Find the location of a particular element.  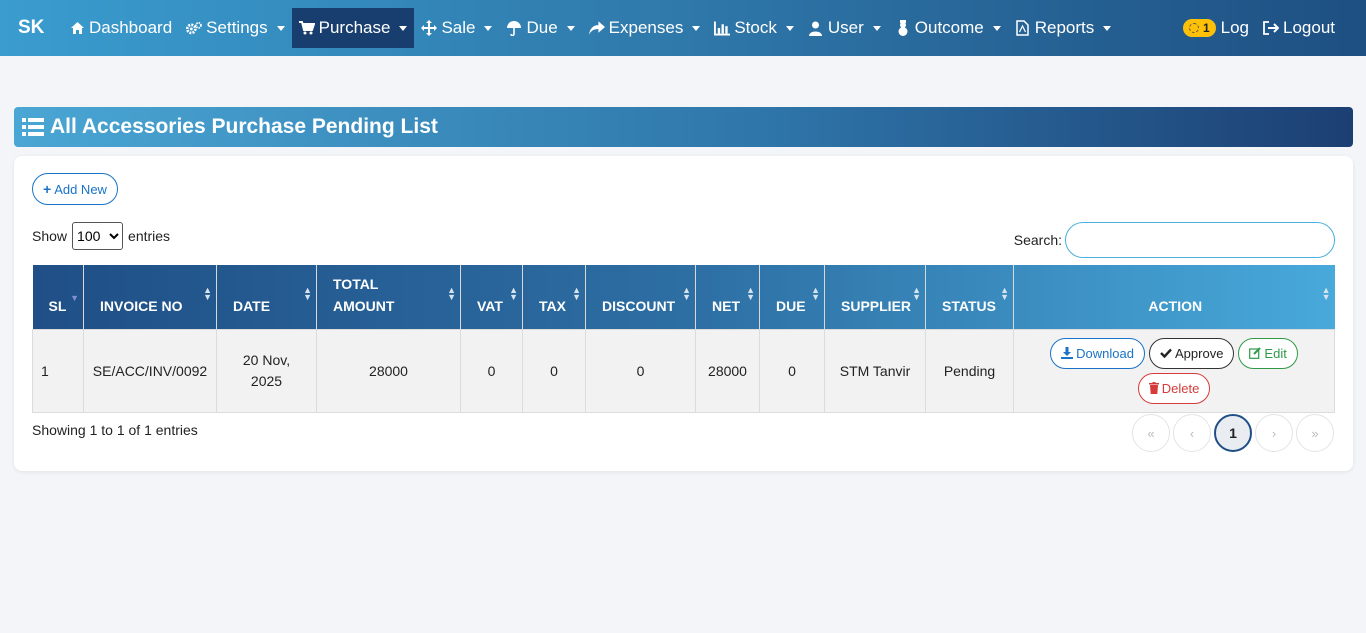

nav-label: Purchase is located at coordinates (354, 27).